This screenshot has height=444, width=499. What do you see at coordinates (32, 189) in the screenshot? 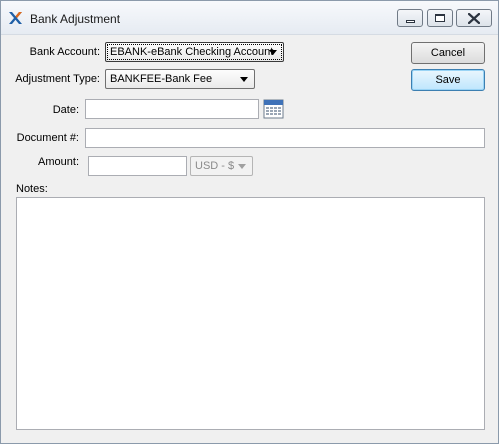
I see `notes-label: Notes:` at bounding box center [32, 189].